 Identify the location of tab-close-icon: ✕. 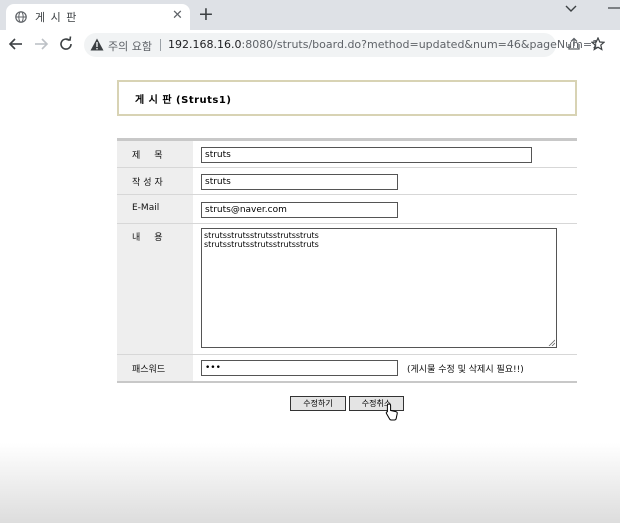
(177, 16).